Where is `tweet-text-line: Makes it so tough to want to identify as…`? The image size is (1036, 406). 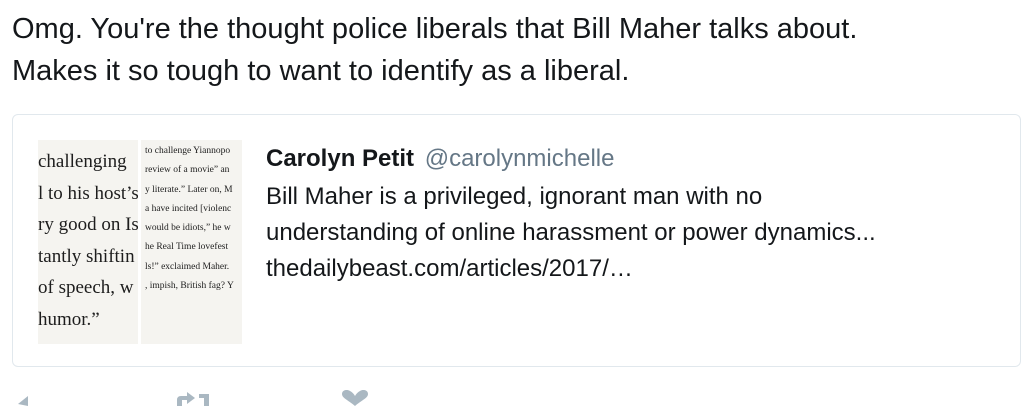
tweet-text-line: Makes it so tough to want to identify as… is located at coordinates (321, 71).